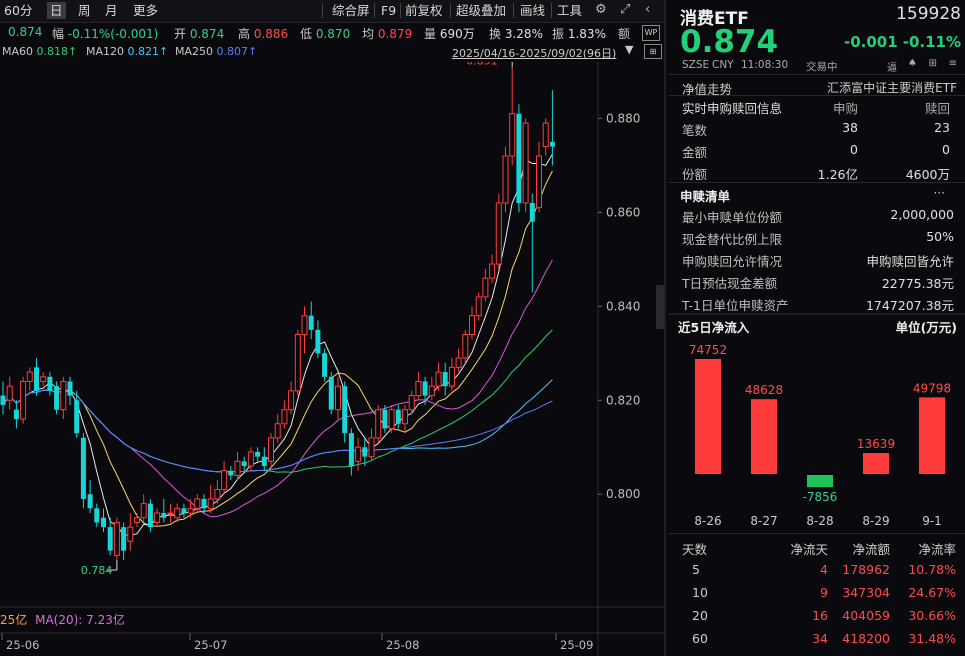  What do you see at coordinates (579, 34) in the screenshot?
I see `info-amplitude: 振 1.83%` at bounding box center [579, 34].